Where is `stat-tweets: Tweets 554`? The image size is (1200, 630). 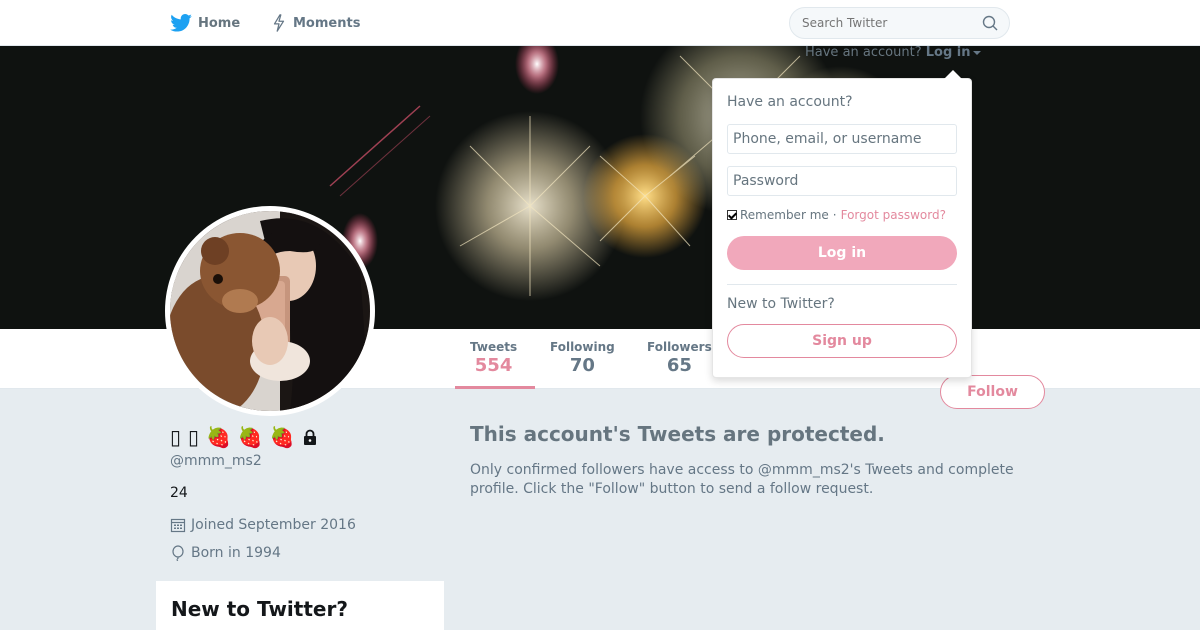
stat-tweets: Tweets 554 is located at coordinates (493, 358).